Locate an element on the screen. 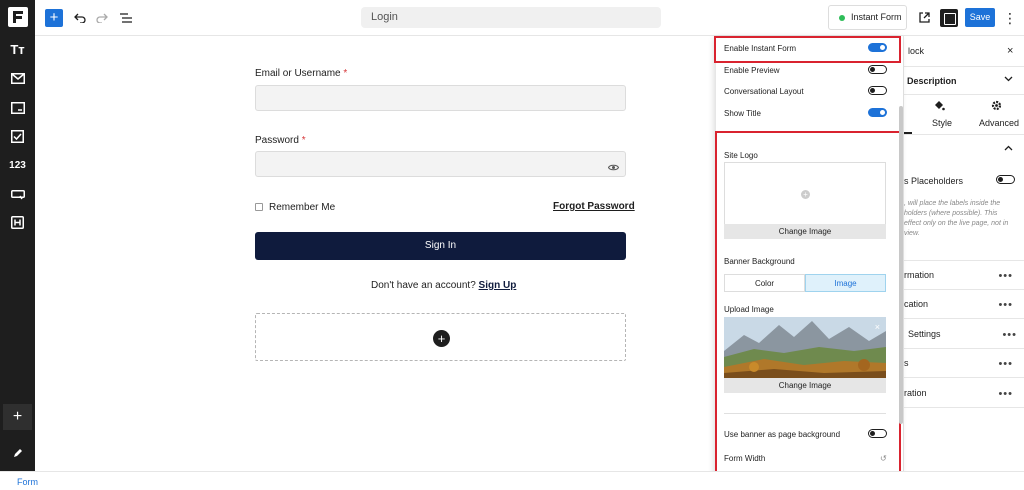  enable-preview-toggle is located at coordinates (877, 69).